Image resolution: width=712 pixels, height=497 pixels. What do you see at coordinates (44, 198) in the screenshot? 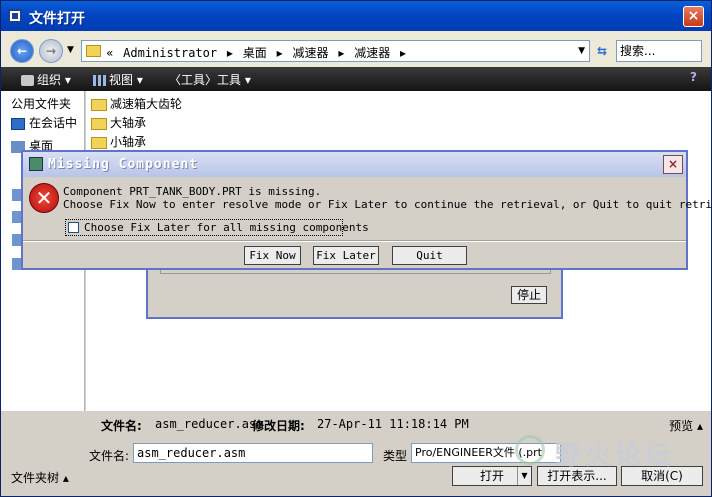
I see `error-icon: ✕` at bounding box center [44, 198].